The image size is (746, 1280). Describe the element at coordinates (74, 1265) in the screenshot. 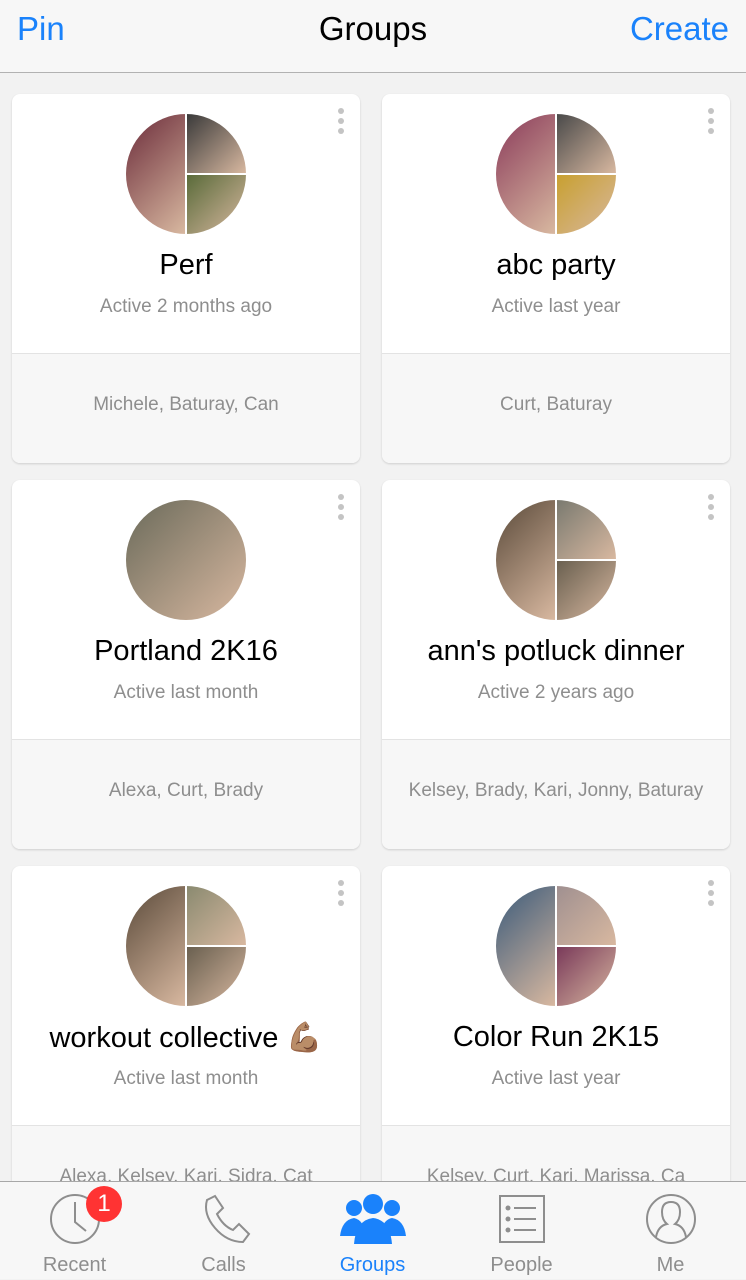

I see `tab-label: Recent` at that location.